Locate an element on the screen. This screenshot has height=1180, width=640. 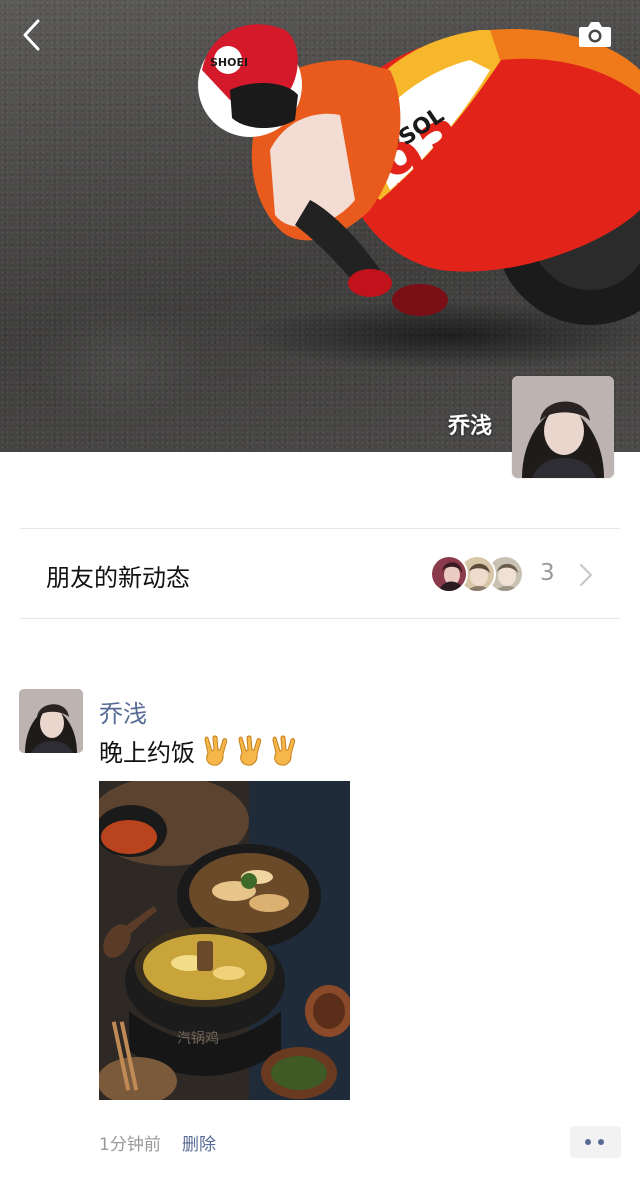
svg-text: 汽锅鸡 is located at coordinates (198, 1038).